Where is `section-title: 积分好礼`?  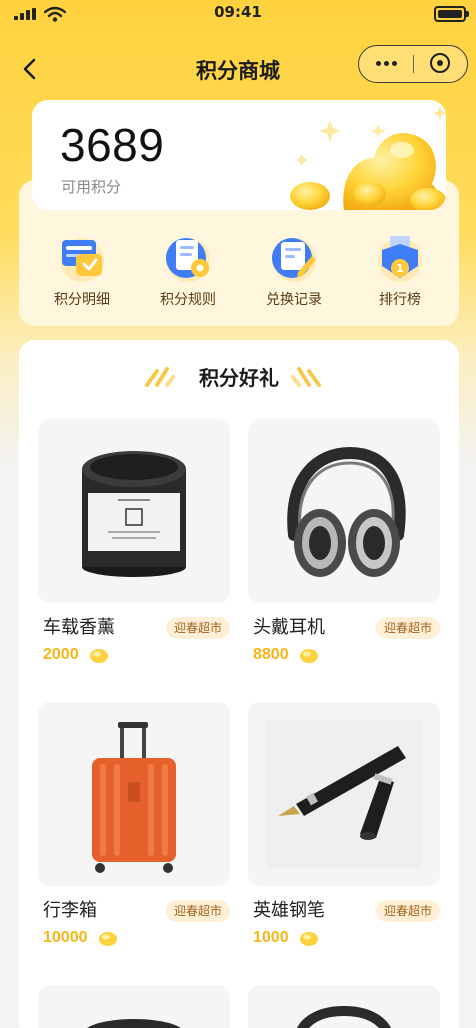
section-title: 积分好礼 is located at coordinates (239, 378).